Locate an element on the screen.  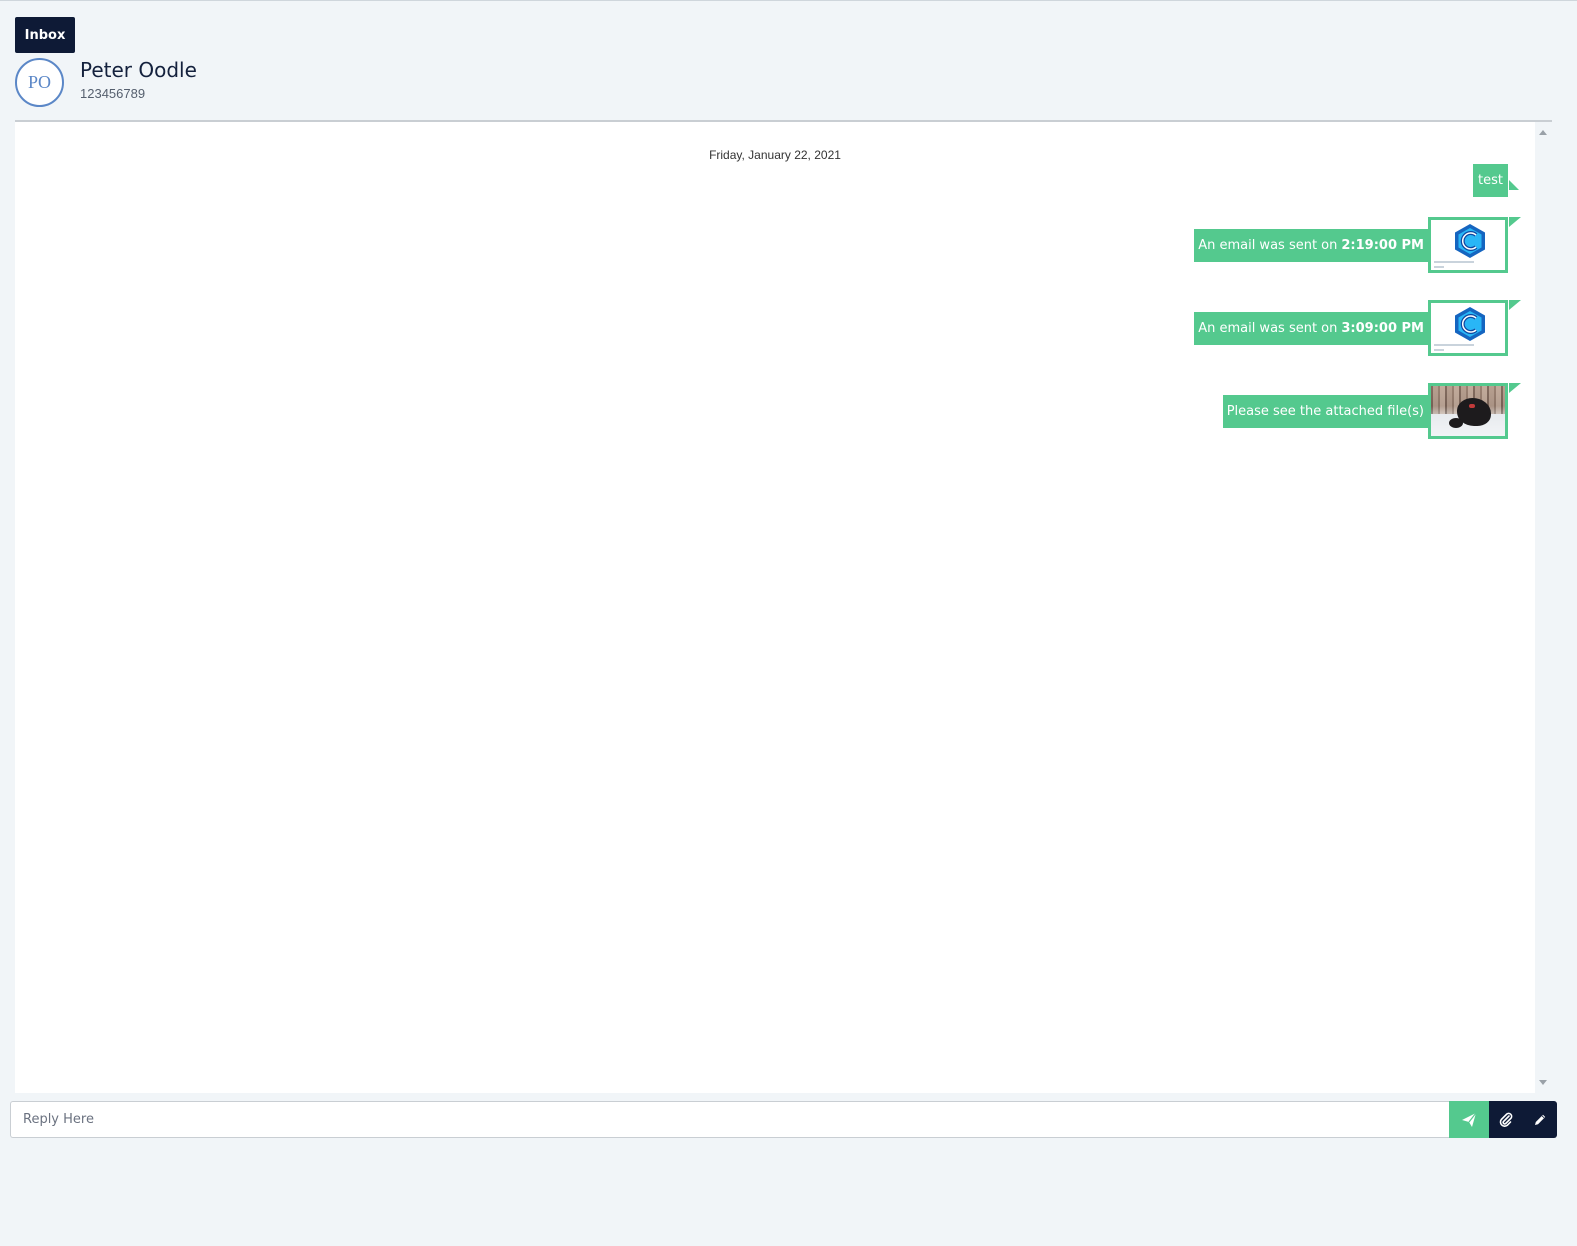
send-icon is located at coordinates (1469, 1119).